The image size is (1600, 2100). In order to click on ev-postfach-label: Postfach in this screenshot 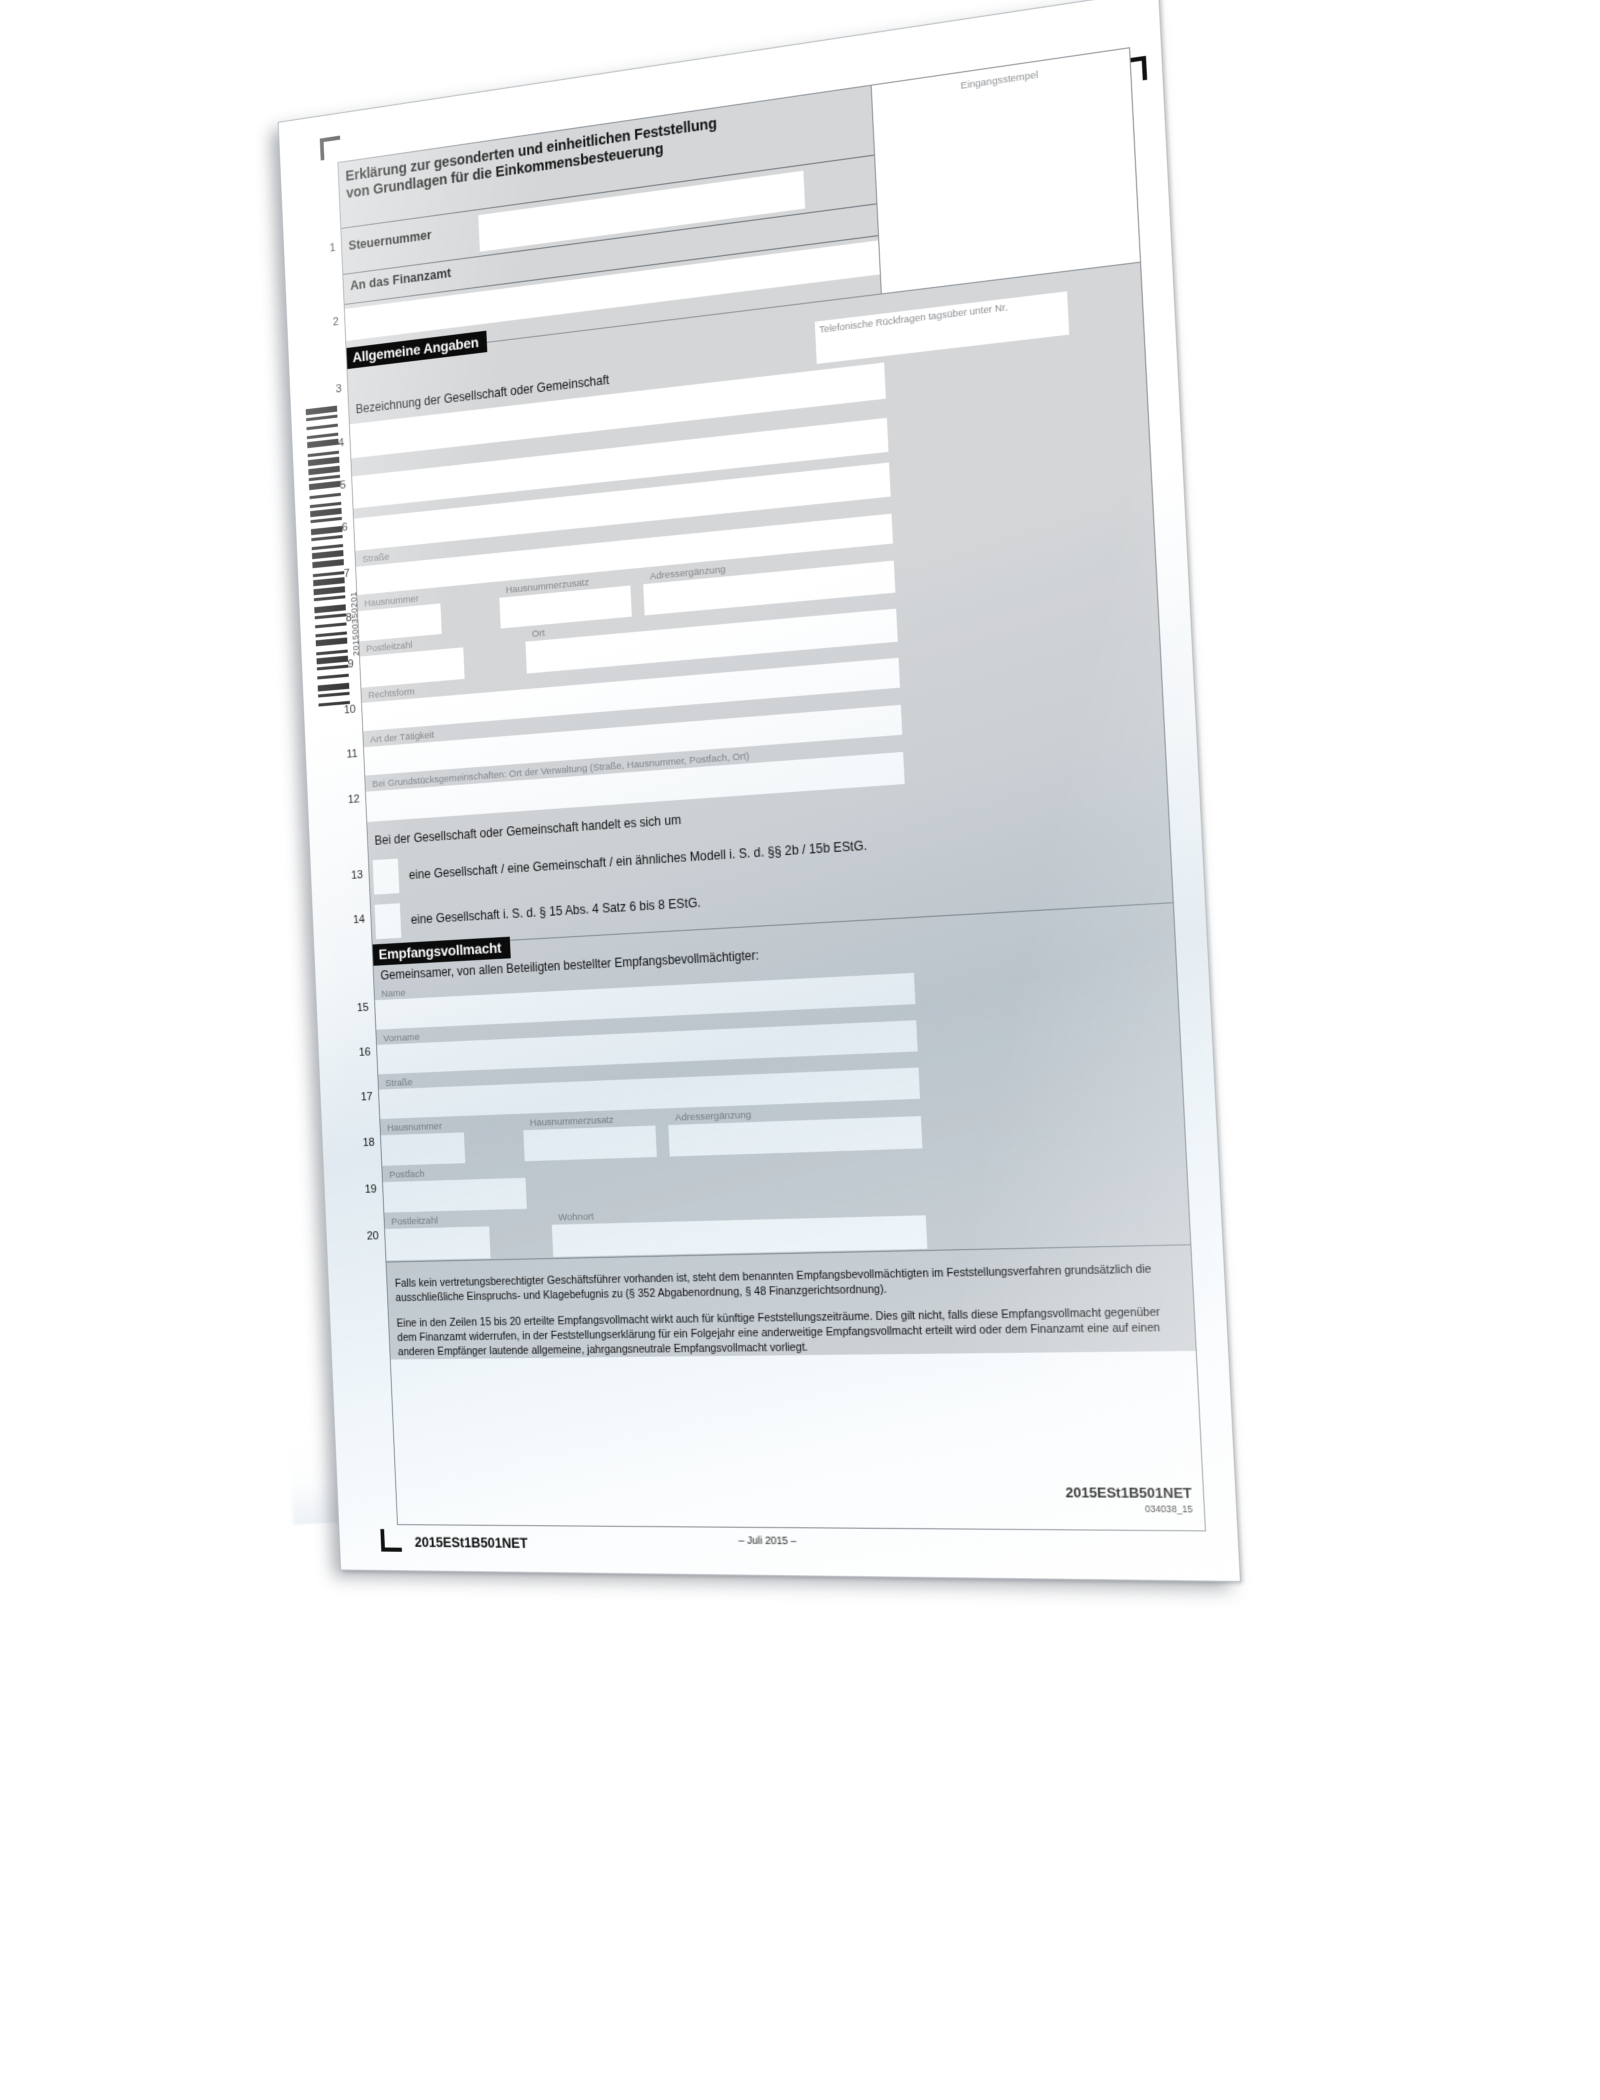, I will do `click(406, 1174)`.